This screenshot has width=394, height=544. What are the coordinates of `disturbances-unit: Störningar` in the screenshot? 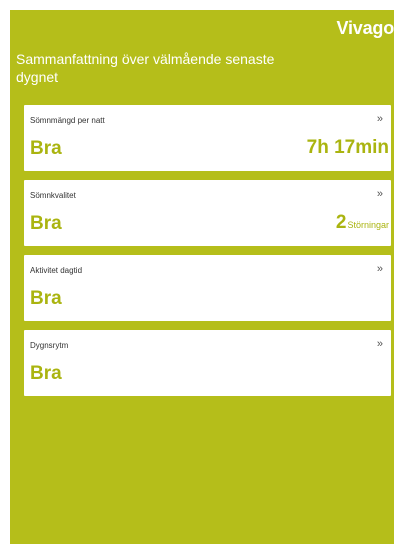 It's located at (368, 225).